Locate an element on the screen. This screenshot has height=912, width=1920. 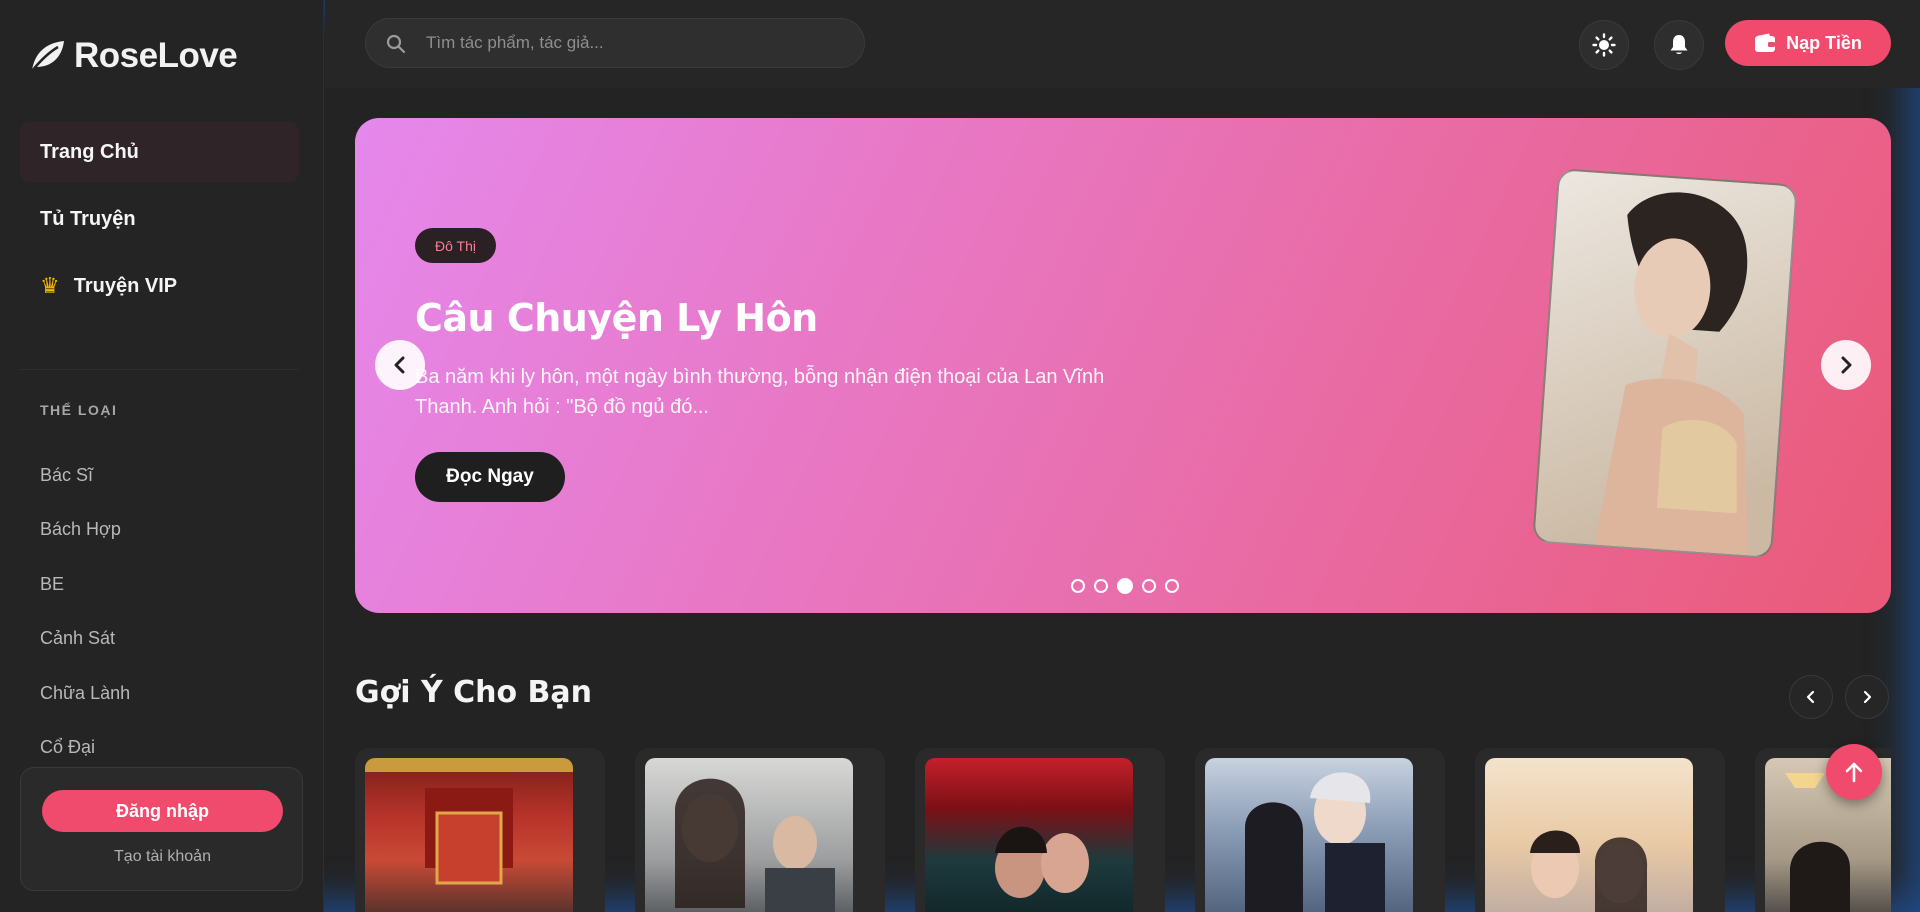
auth-panel: Đăng nhập Tạo tài khoản is located at coordinates (161, 829).